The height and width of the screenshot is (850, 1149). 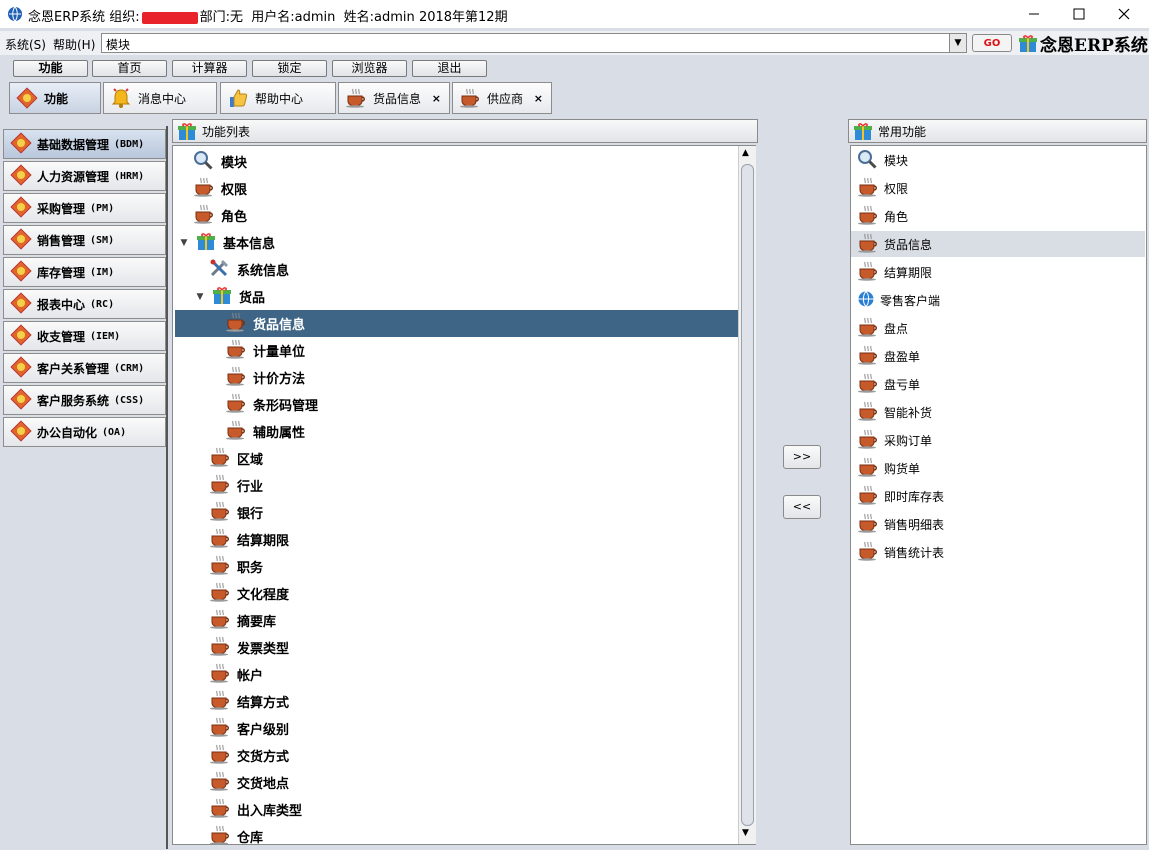 I want to click on toolbar-lock-button: 锁定, so click(x=289, y=68).